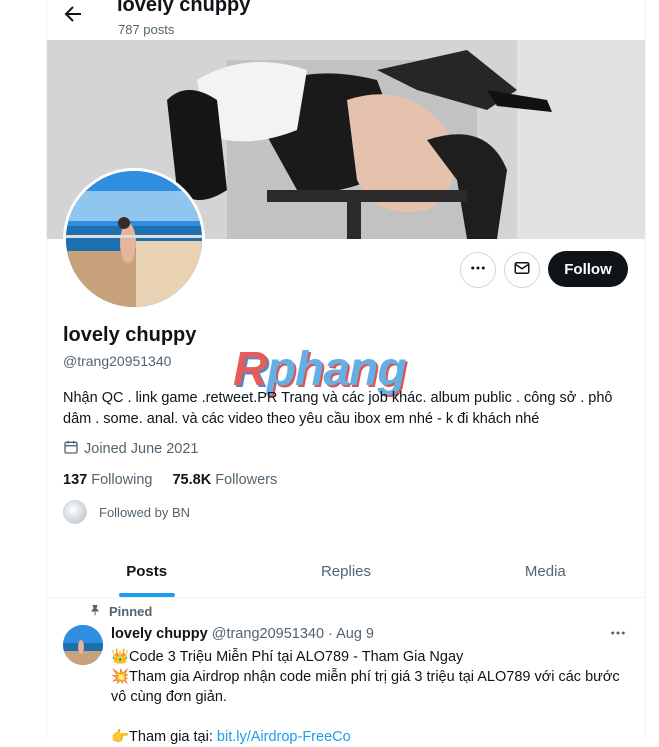 This screenshot has height=747, width=659. I want to click on tweet-meta: @trang20951340 · Aug 9, so click(292, 634).